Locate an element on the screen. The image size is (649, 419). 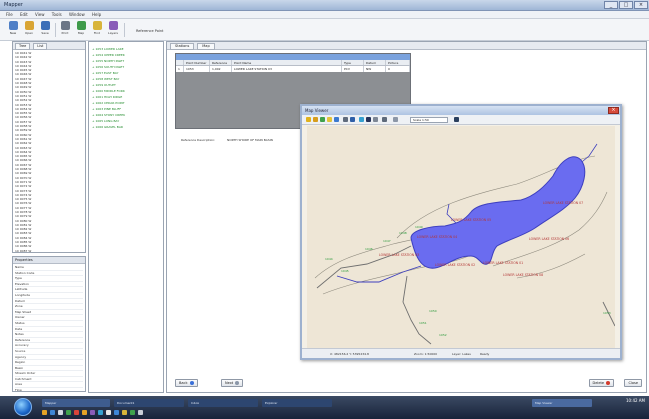
toolbar-find-button: Find is located at coordinates (97, 29).